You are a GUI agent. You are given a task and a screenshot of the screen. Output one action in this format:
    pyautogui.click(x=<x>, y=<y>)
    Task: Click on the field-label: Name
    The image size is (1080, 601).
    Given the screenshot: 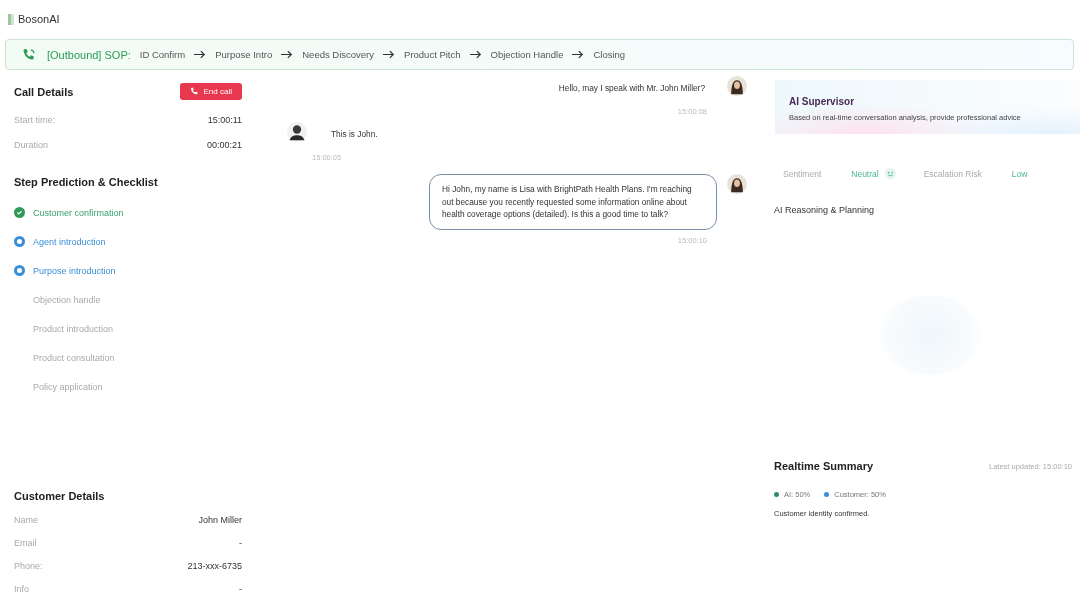 What is the action you would take?
    pyautogui.click(x=26, y=520)
    